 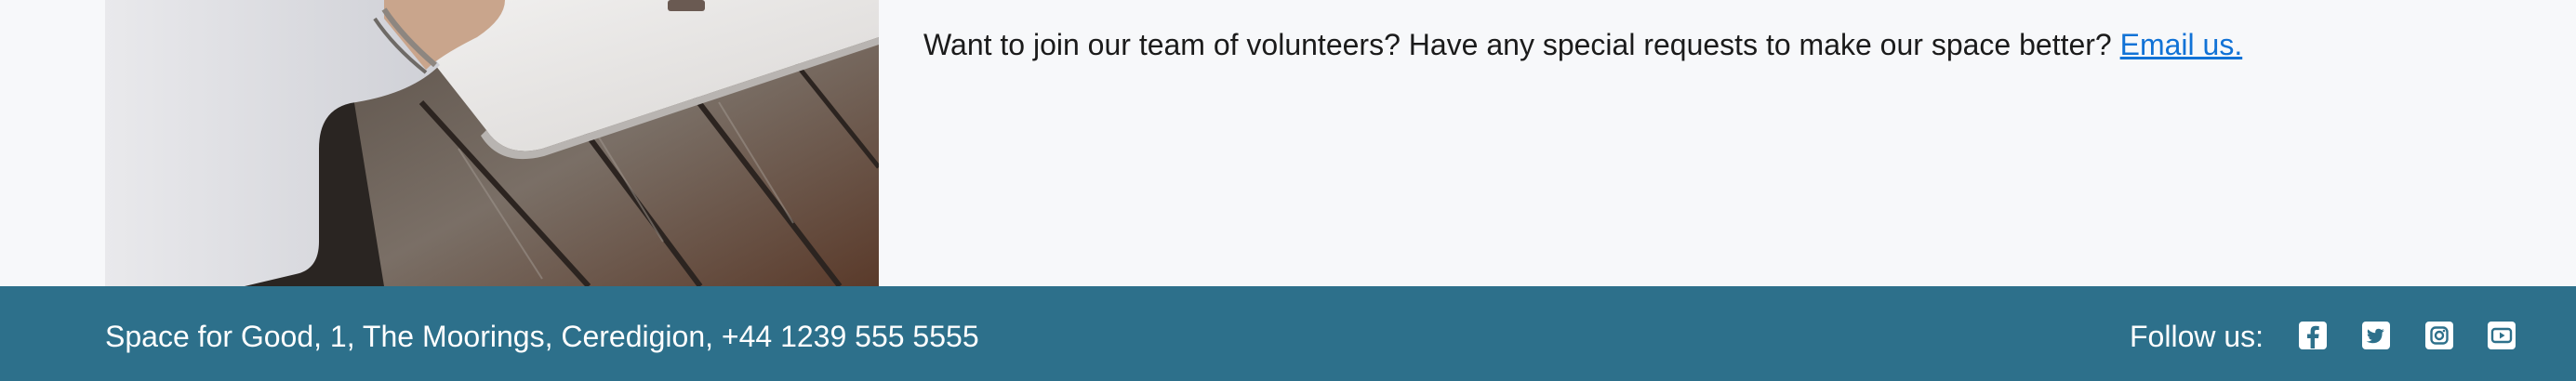 I want to click on twitter-icon, so click(x=2376, y=335).